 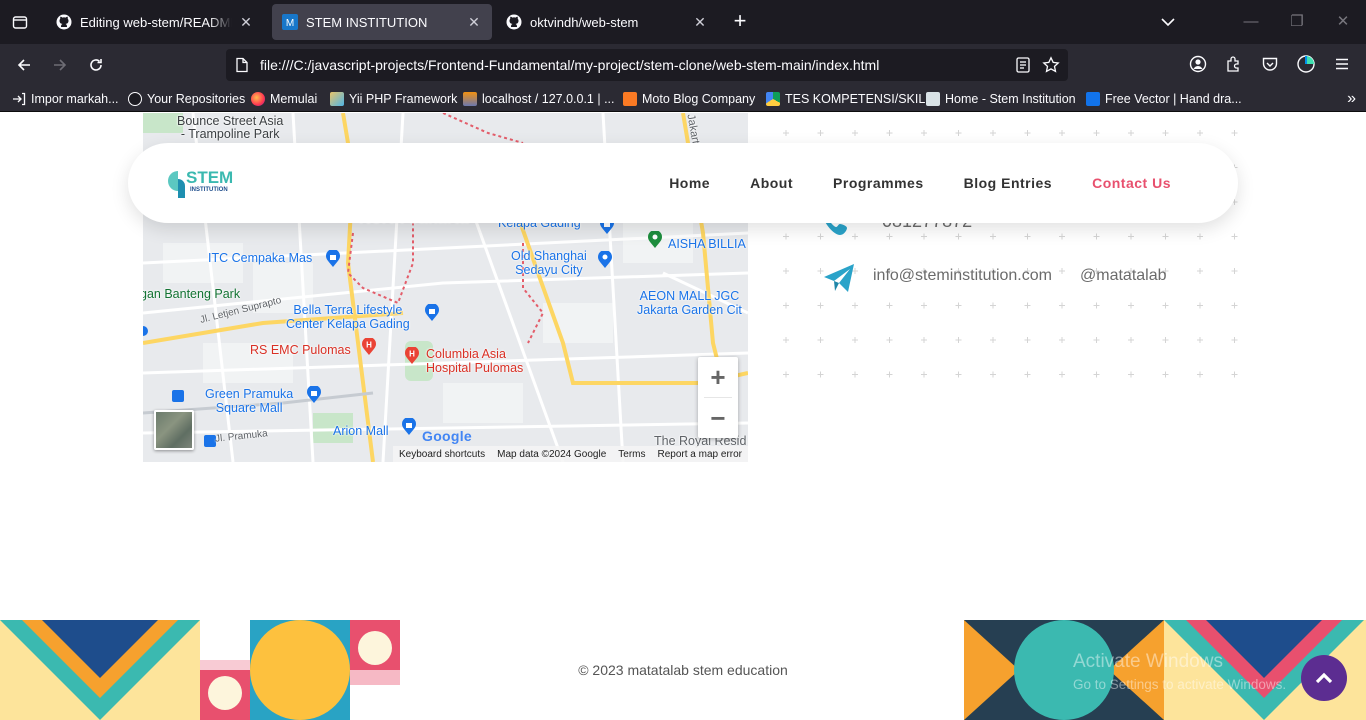 What do you see at coordinates (1148, 661) in the screenshot?
I see `activate-windows-title: Activate Windows` at bounding box center [1148, 661].